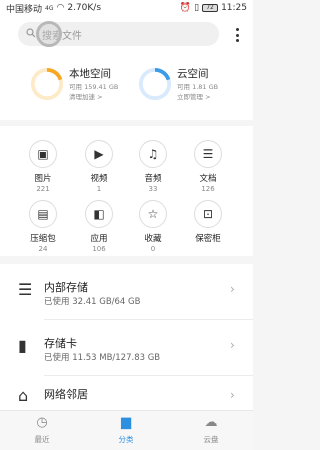 The height and width of the screenshot is (450, 320). I want to click on category-label: 保密柜, so click(208, 239).